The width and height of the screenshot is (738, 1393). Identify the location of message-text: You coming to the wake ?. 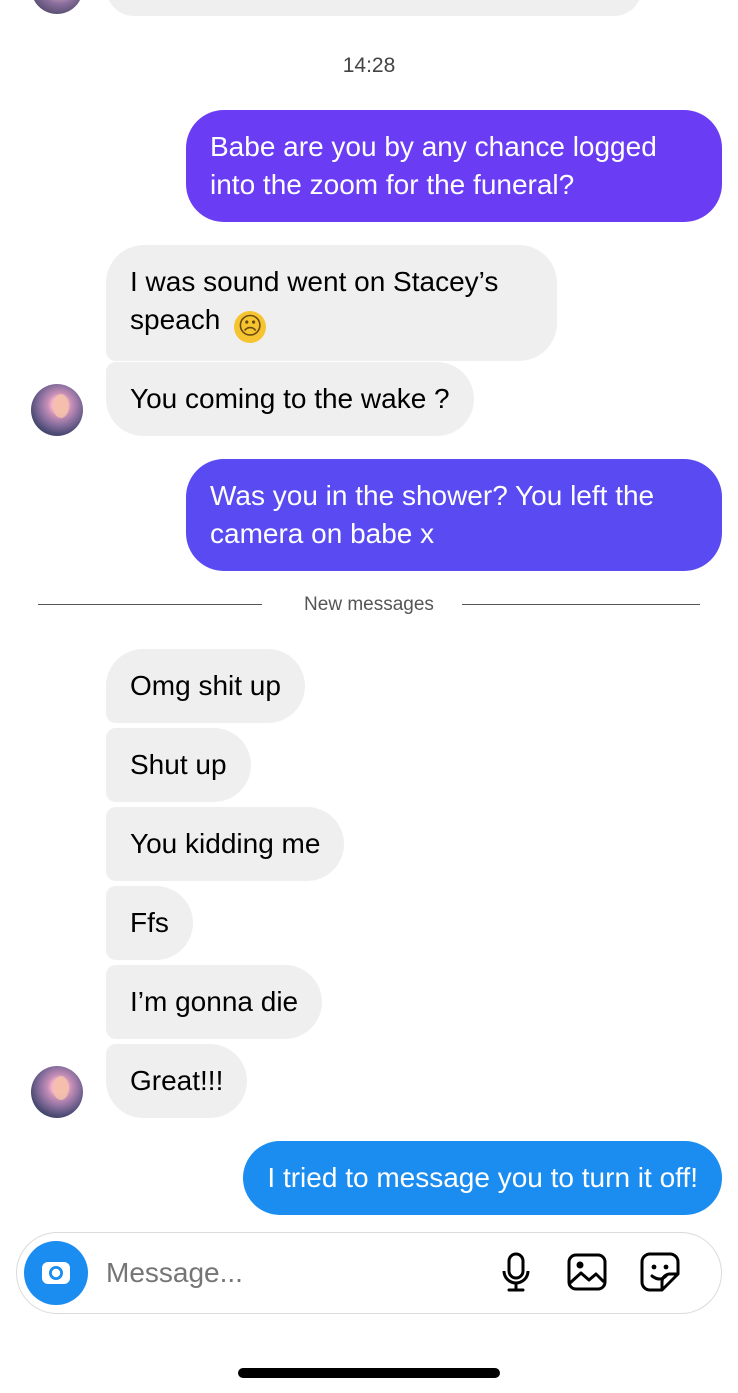
(290, 398).